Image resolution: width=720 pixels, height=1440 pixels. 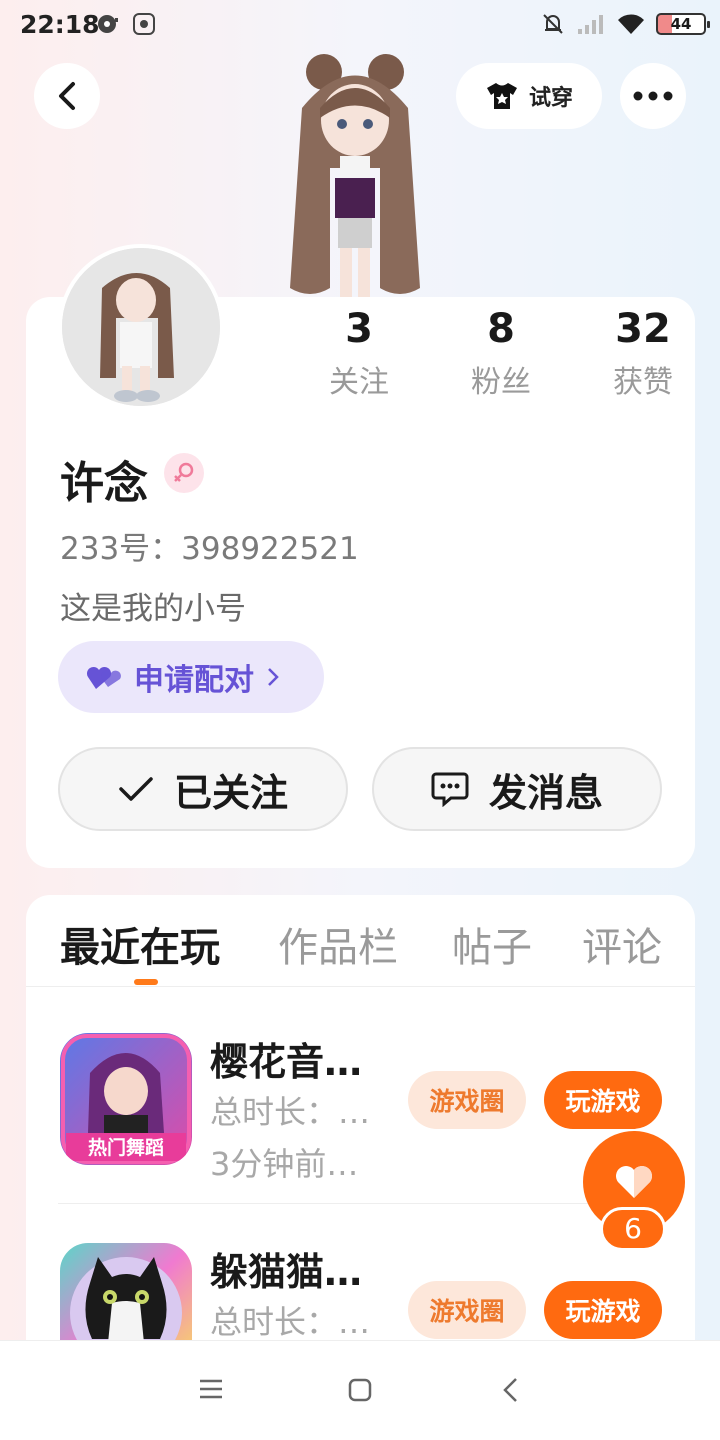 I want to click on back-button, so click(x=67, y=96).